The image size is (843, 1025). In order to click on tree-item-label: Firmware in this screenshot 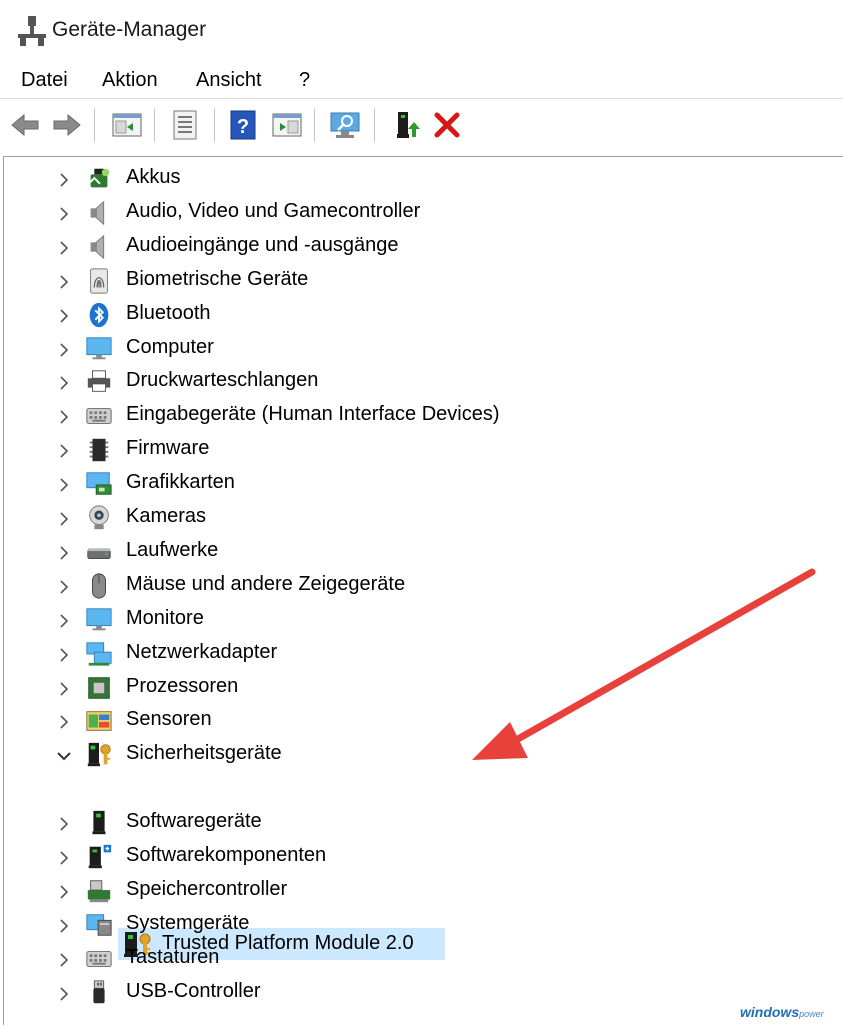, I will do `click(168, 448)`.